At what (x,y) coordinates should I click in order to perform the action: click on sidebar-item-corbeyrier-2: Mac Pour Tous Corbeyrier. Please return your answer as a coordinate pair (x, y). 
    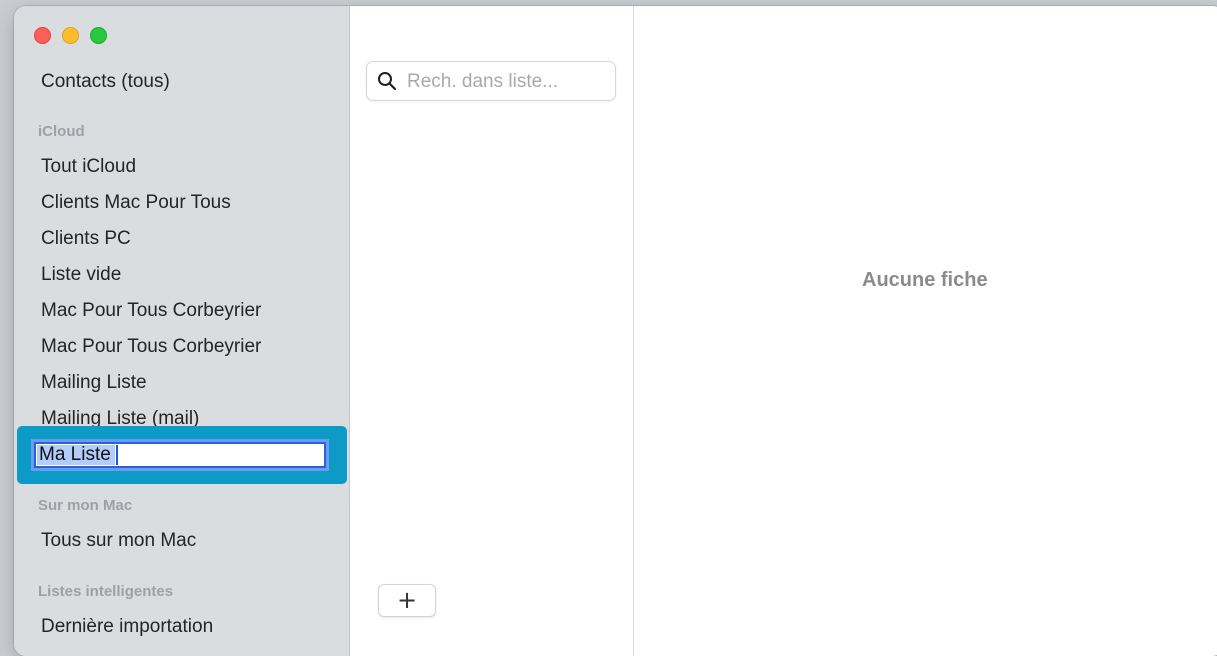
    Looking at the image, I should click on (151, 347).